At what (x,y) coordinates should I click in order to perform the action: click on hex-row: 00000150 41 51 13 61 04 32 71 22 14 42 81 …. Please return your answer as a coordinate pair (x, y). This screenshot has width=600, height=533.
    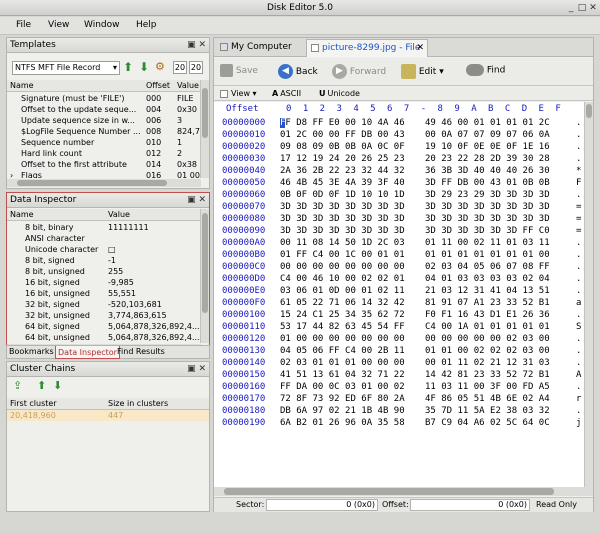
    Looking at the image, I should click on (399, 375).